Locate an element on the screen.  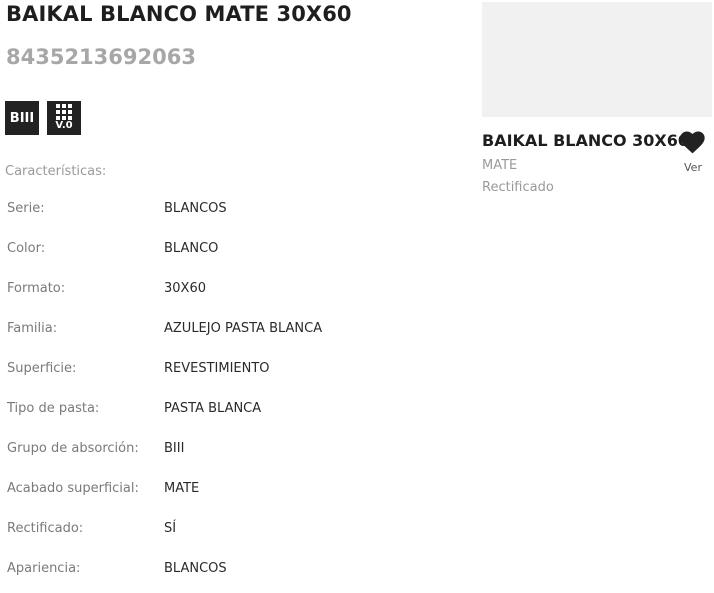
characteristics-heading: Características: is located at coordinates (56, 171).